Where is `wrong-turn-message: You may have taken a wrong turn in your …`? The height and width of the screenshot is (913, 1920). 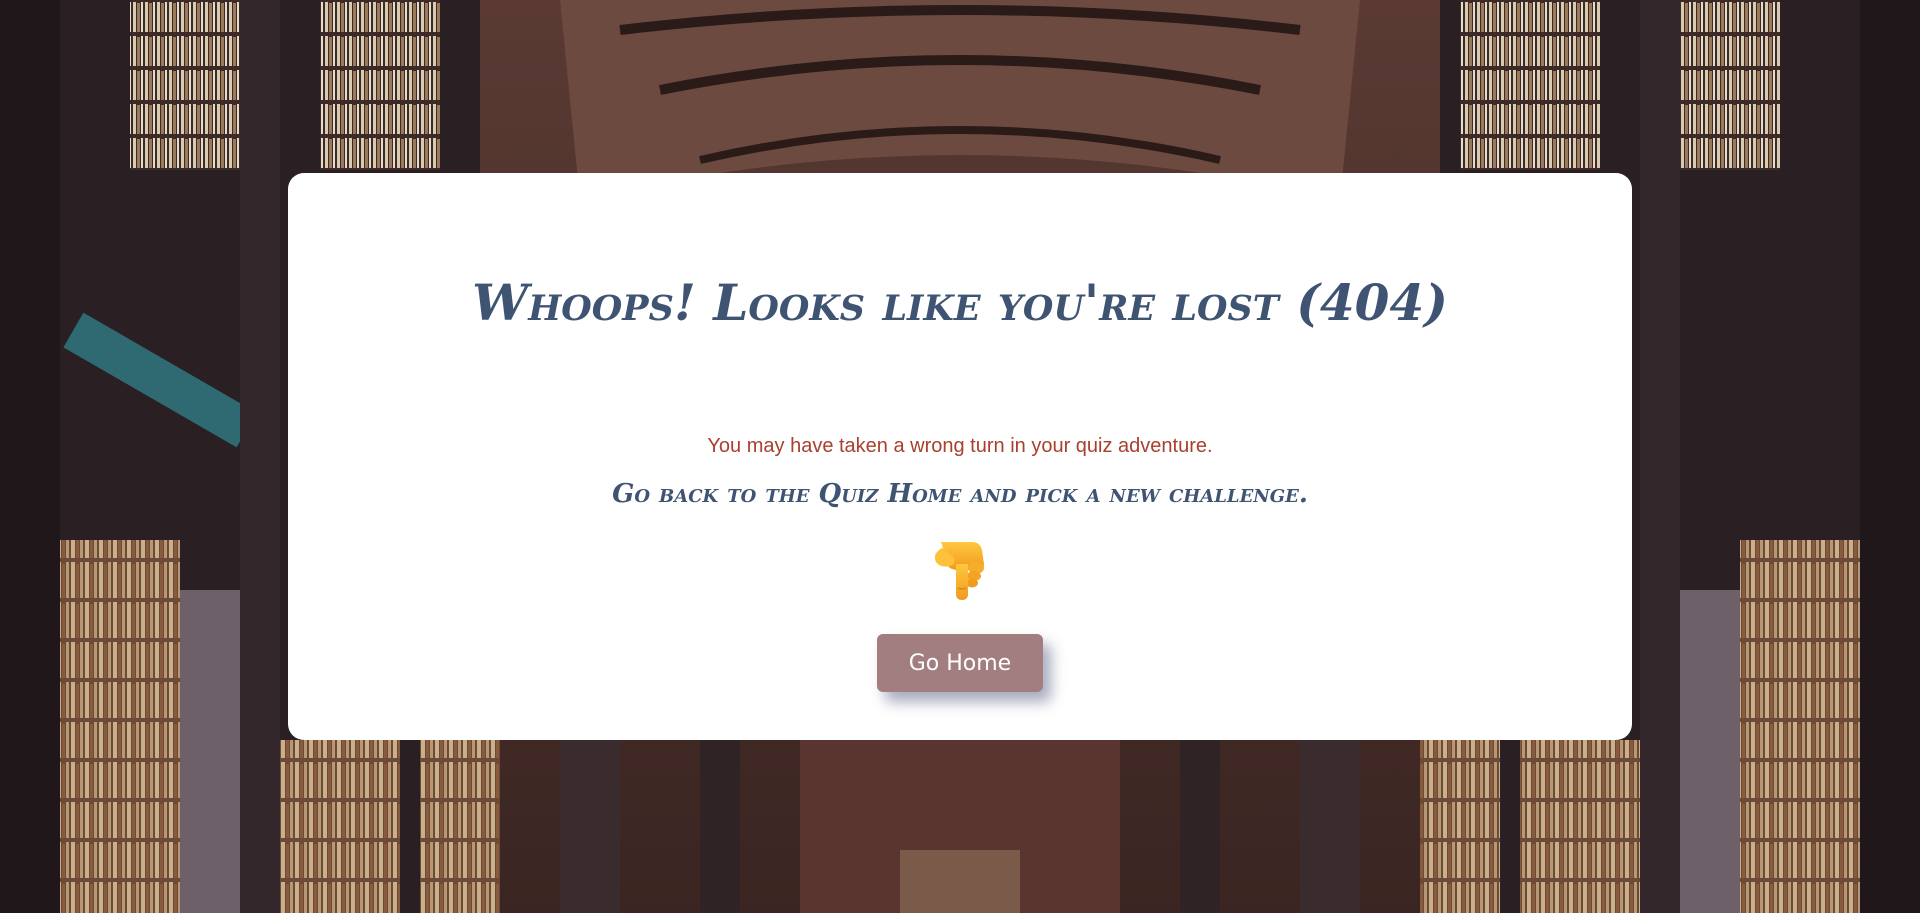
wrong-turn-message: You may have taken a wrong turn in your … is located at coordinates (960, 446).